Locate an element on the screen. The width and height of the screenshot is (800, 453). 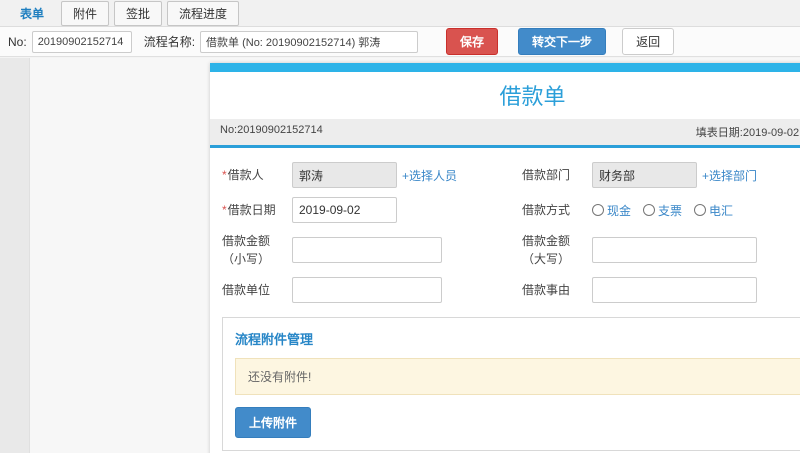
attachment-section-title: 流程附件管理 is located at coordinates (274, 339).